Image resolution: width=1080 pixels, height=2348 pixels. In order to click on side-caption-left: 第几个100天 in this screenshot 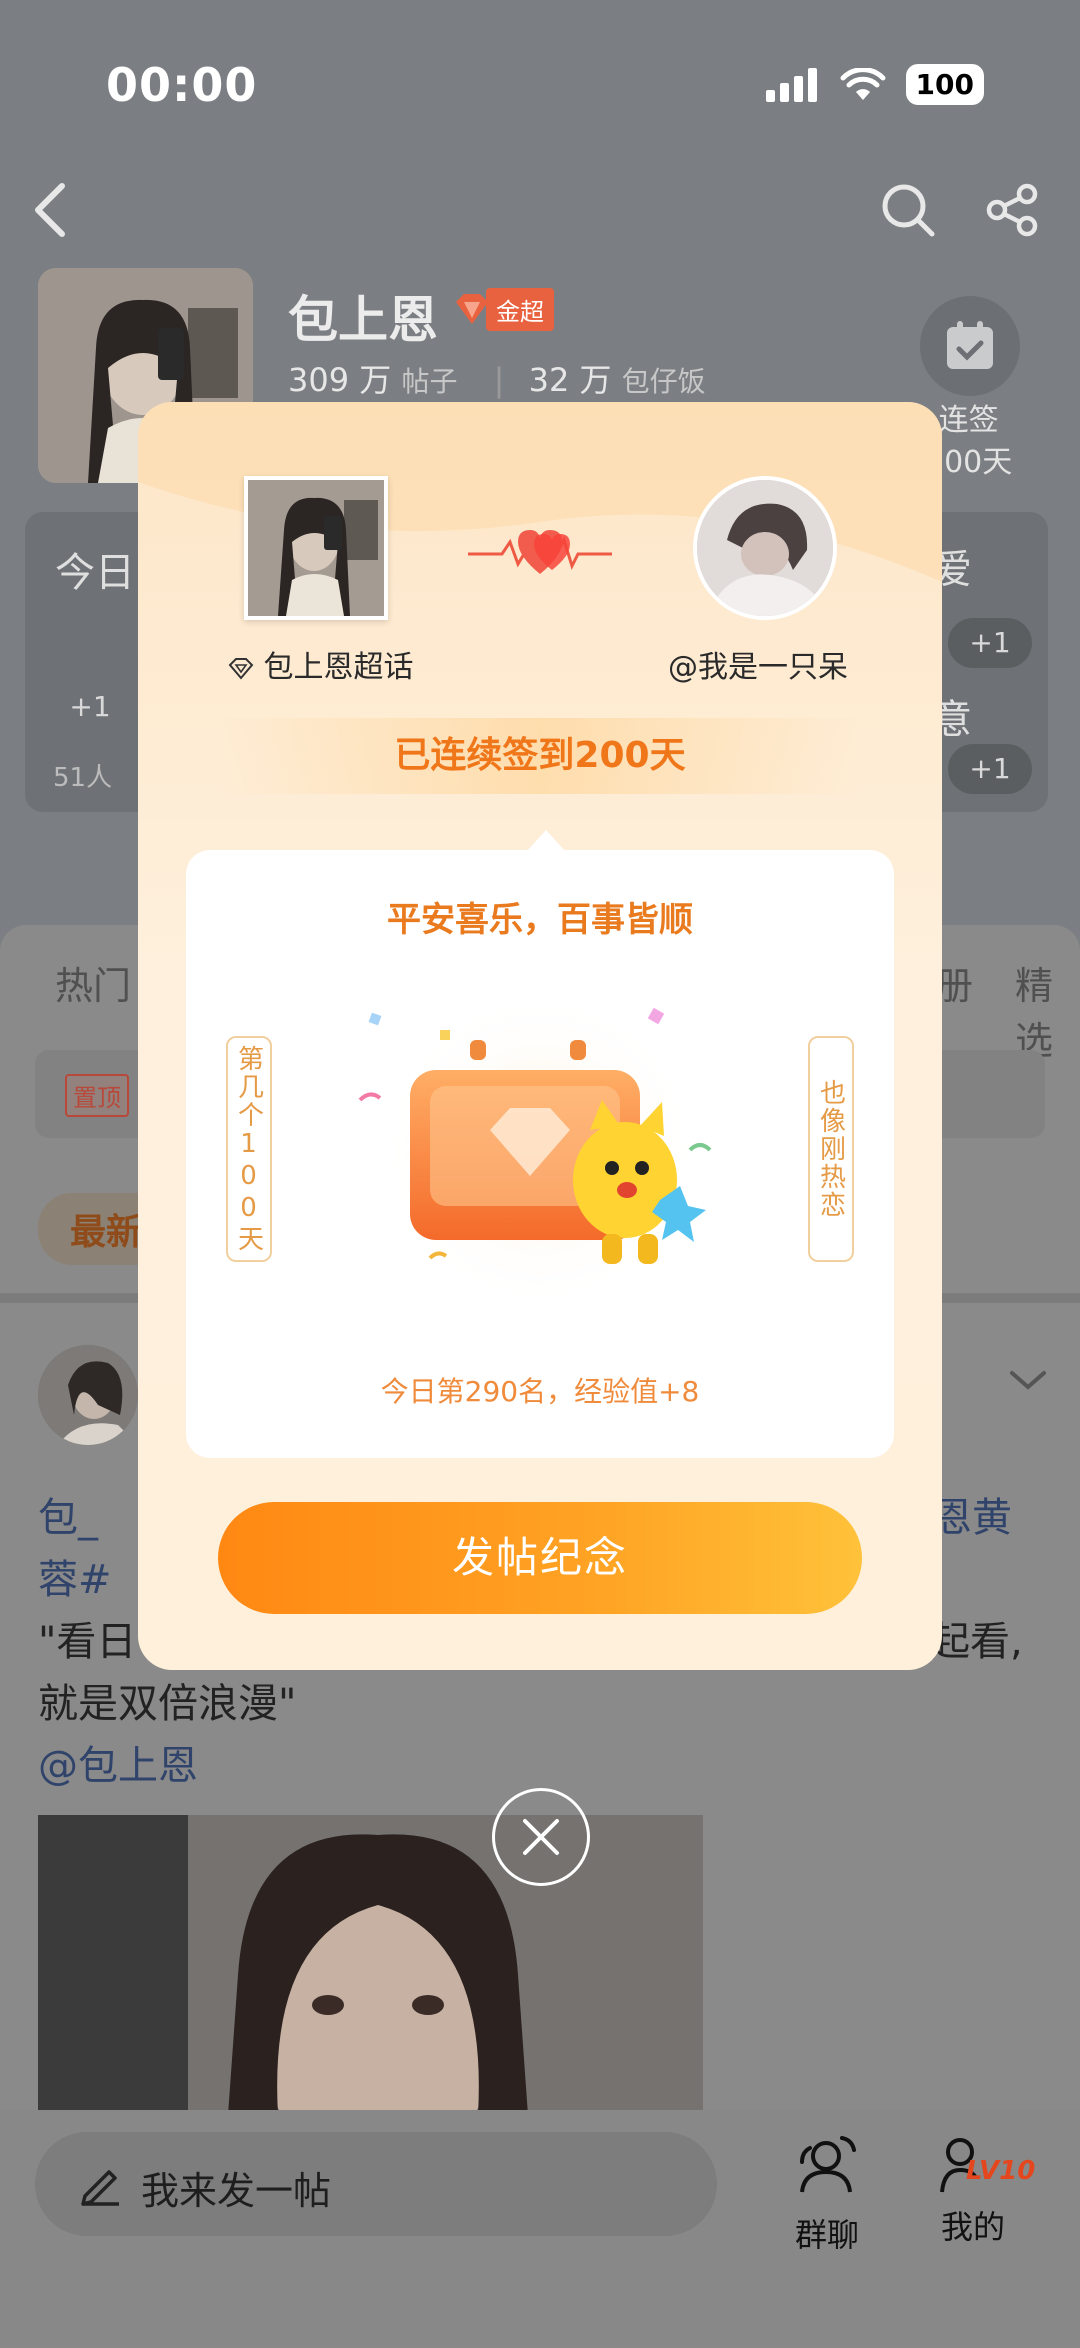, I will do `click(249, 1149)`.